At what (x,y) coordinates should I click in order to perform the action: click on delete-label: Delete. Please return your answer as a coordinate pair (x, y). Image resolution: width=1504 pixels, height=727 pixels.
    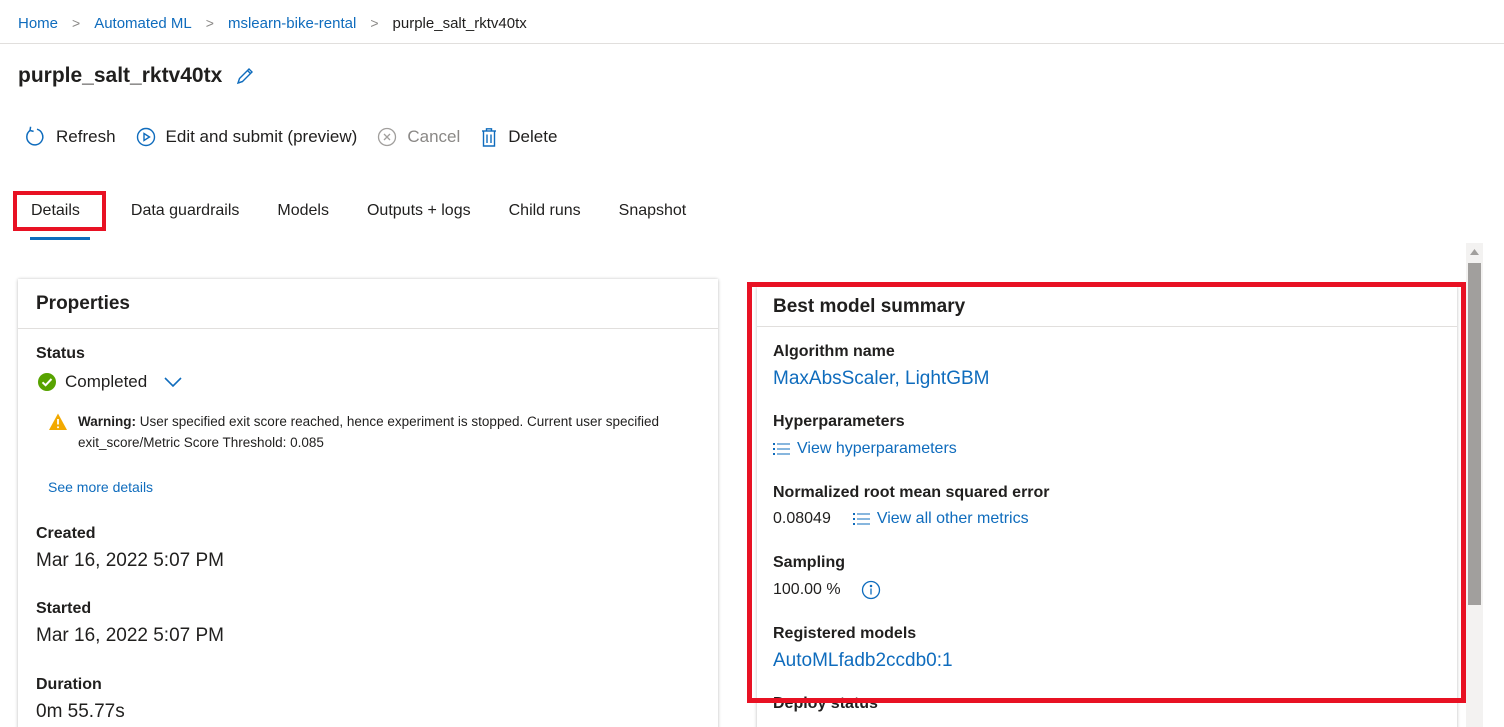
    Looking at the image, I should click on (533, 136).